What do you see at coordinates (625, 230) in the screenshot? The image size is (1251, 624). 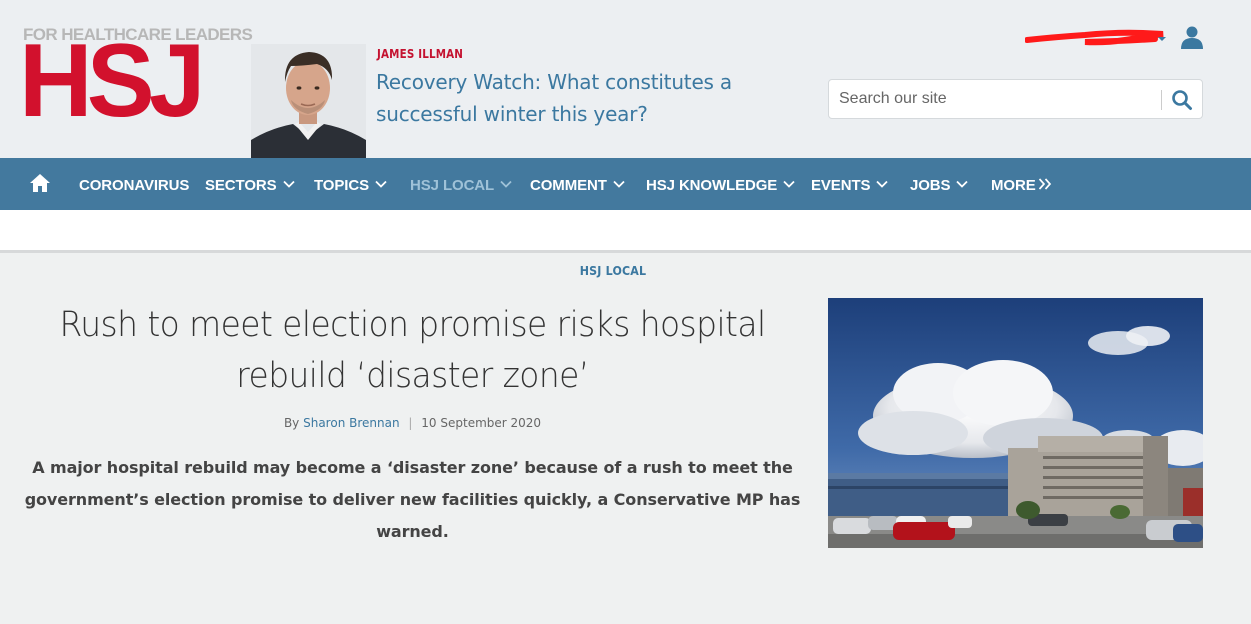 I see `ad-banner-strip` at bounding box center [625, 230].